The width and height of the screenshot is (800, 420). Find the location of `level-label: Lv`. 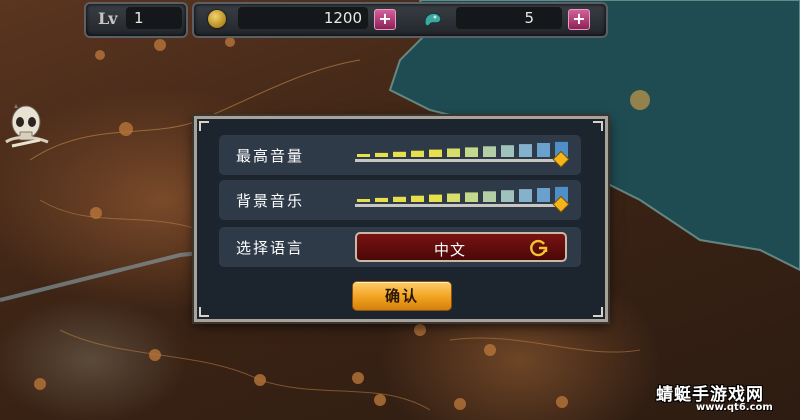

level-label: Lv is located at coordinates (108, 18).